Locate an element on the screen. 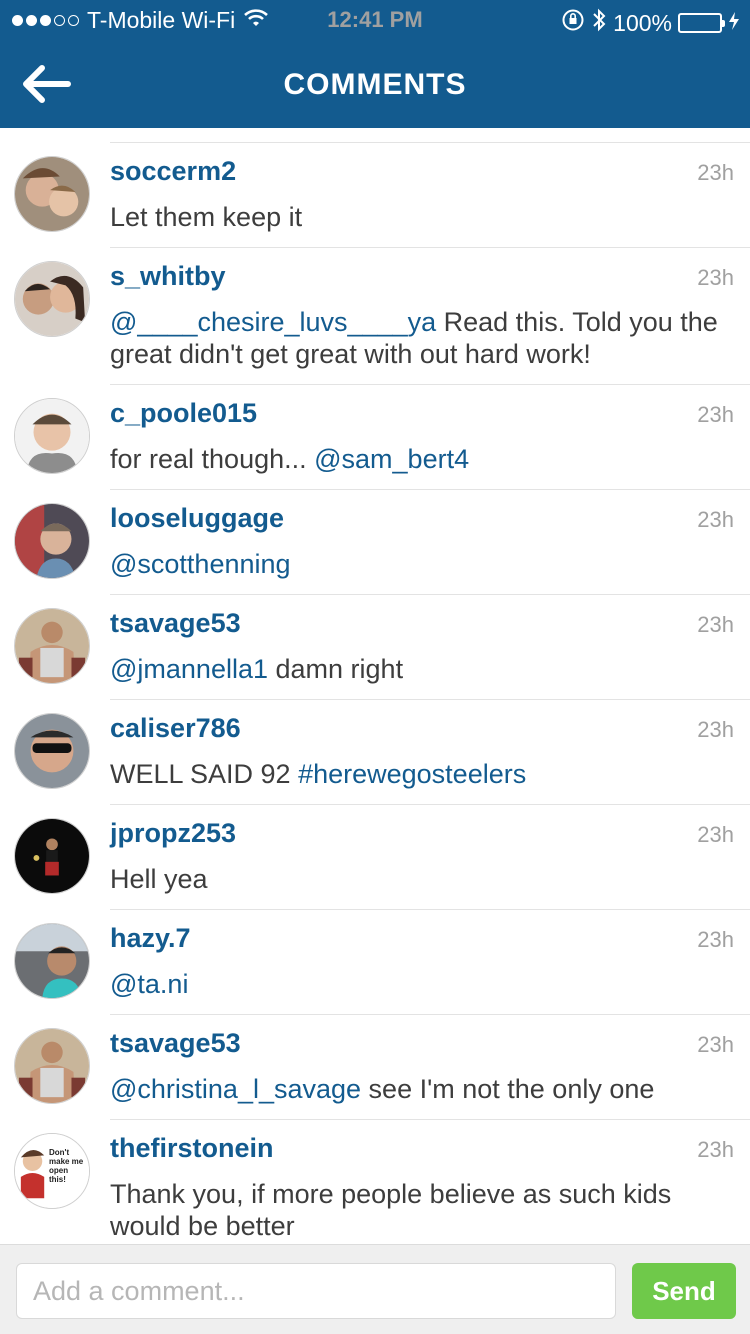 The width and height of the screenshot is (750, 1334). mention-link: @ta.ni is located at coordinates (149, 984).